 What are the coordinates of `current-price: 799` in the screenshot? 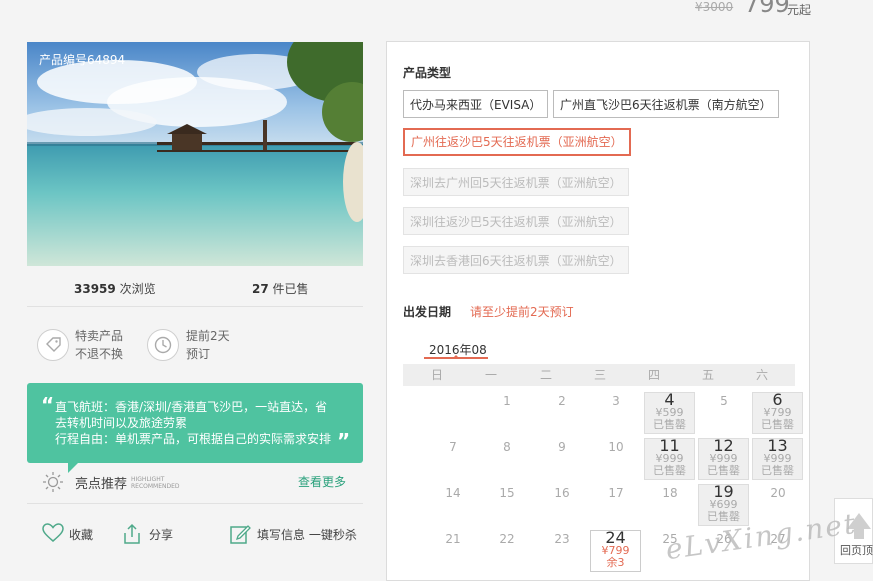 It's located at (767, 9).